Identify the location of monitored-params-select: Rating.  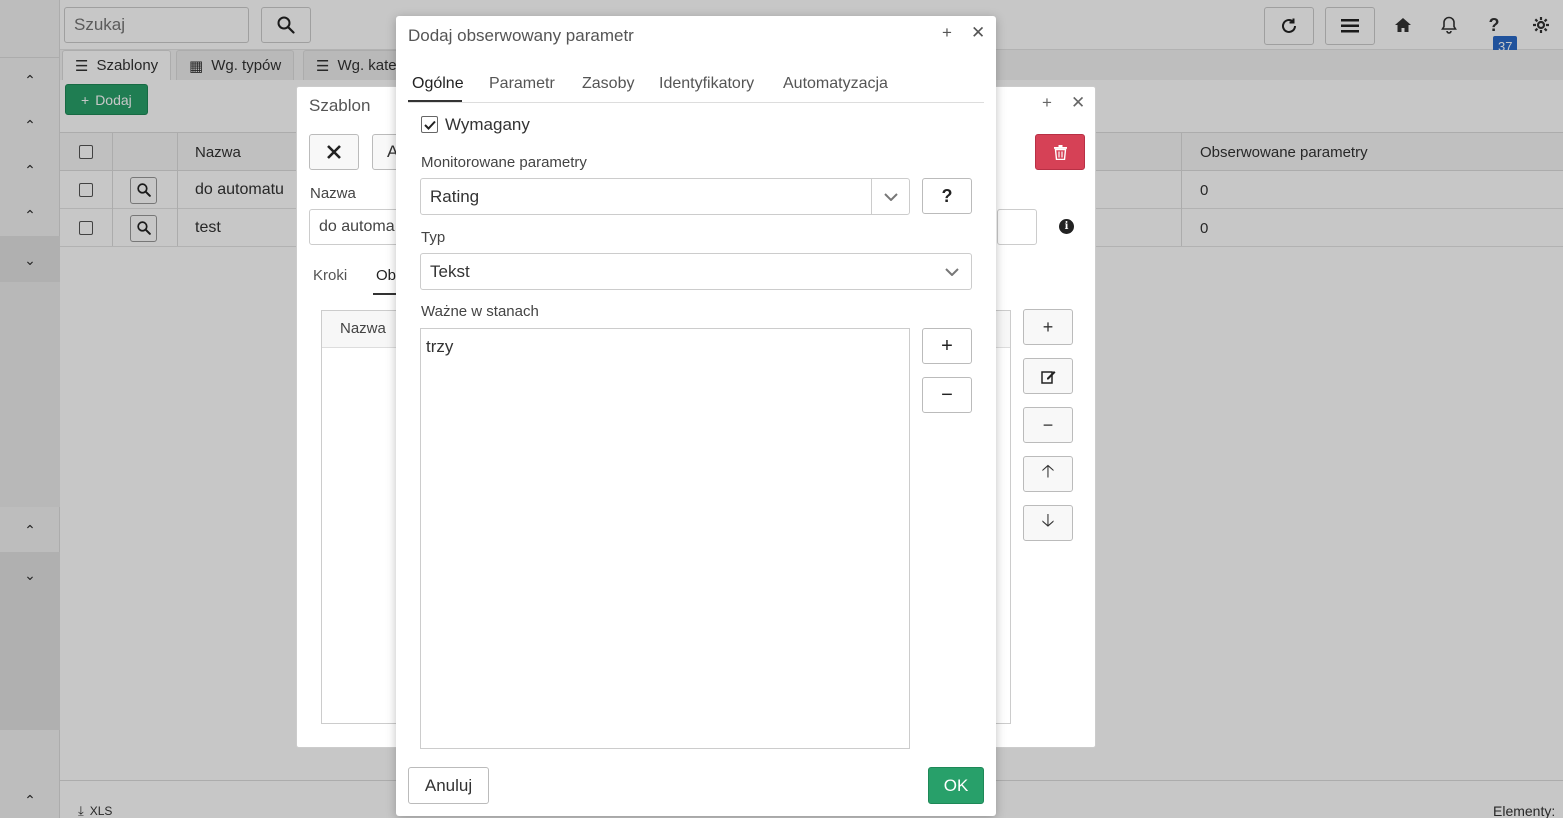
(665, 196).